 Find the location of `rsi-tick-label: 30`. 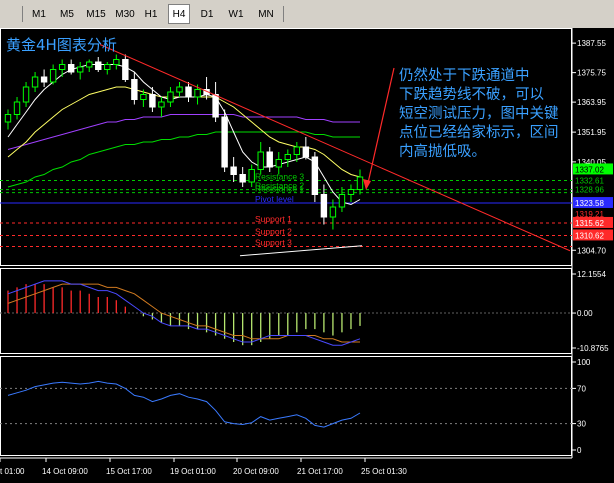

rsi-tick-label: 30 is located at coordinates (581, 424).